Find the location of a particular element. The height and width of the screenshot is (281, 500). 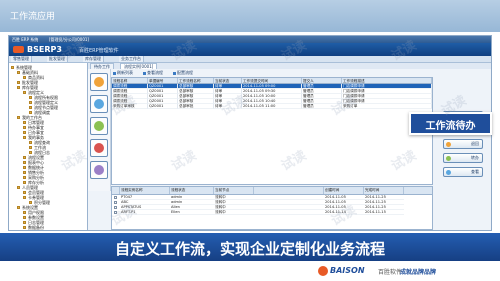

table-cell: 总部审批 is located at coordinates (196, 106).